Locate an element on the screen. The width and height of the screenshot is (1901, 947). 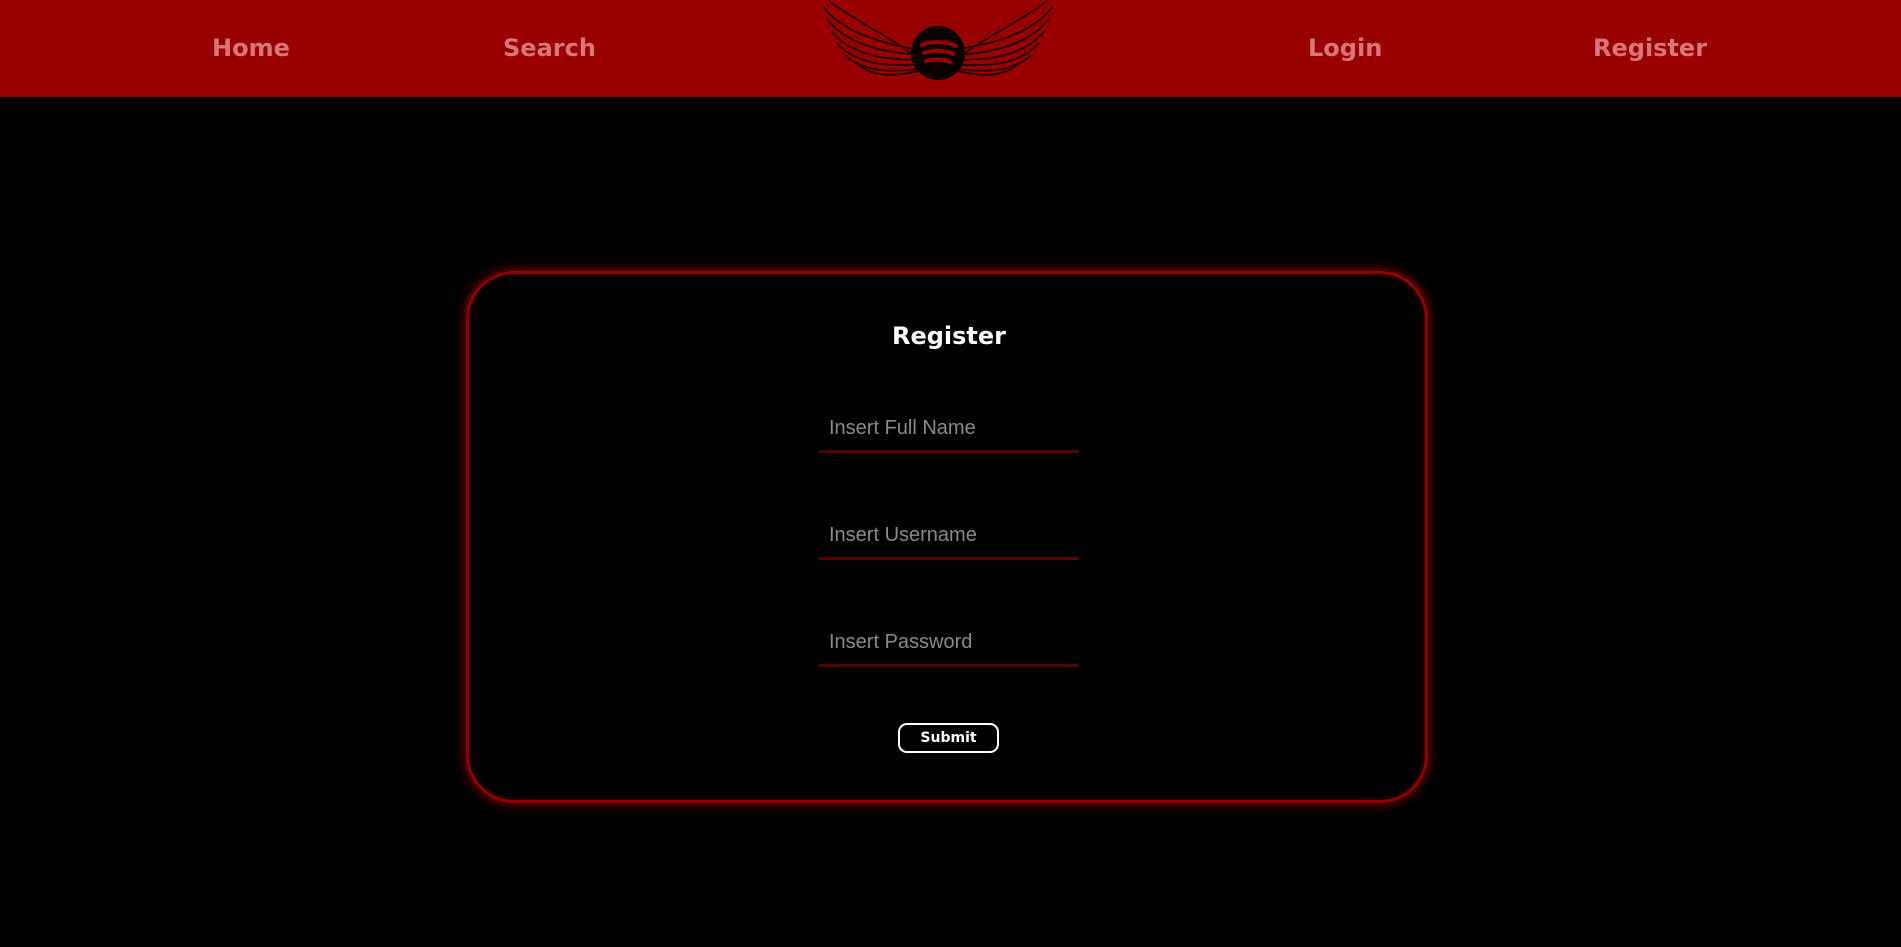
nav-home-link: Home is located at coordinates (251, 48).